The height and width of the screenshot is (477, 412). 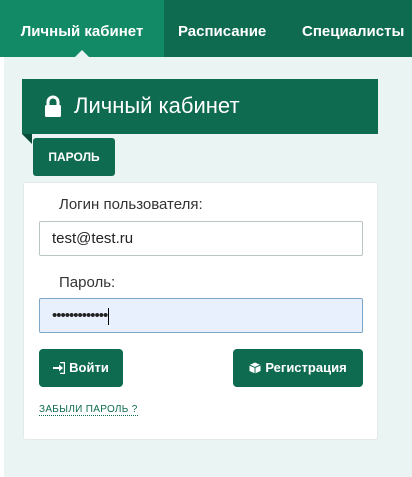 What do you see at coordinates (353, 31) in the screenshot?
I see `nav-tab-label: Специалисты` at bounding box center [353, 31].